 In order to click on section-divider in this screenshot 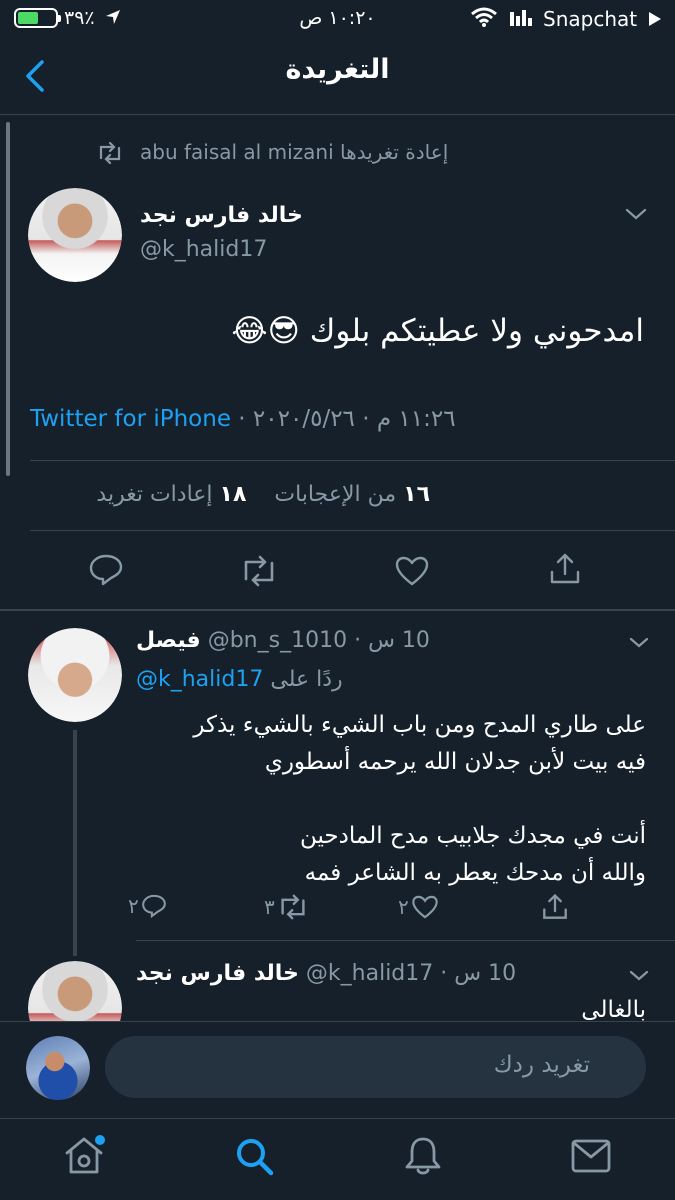, I will do `click(337, 610)`.